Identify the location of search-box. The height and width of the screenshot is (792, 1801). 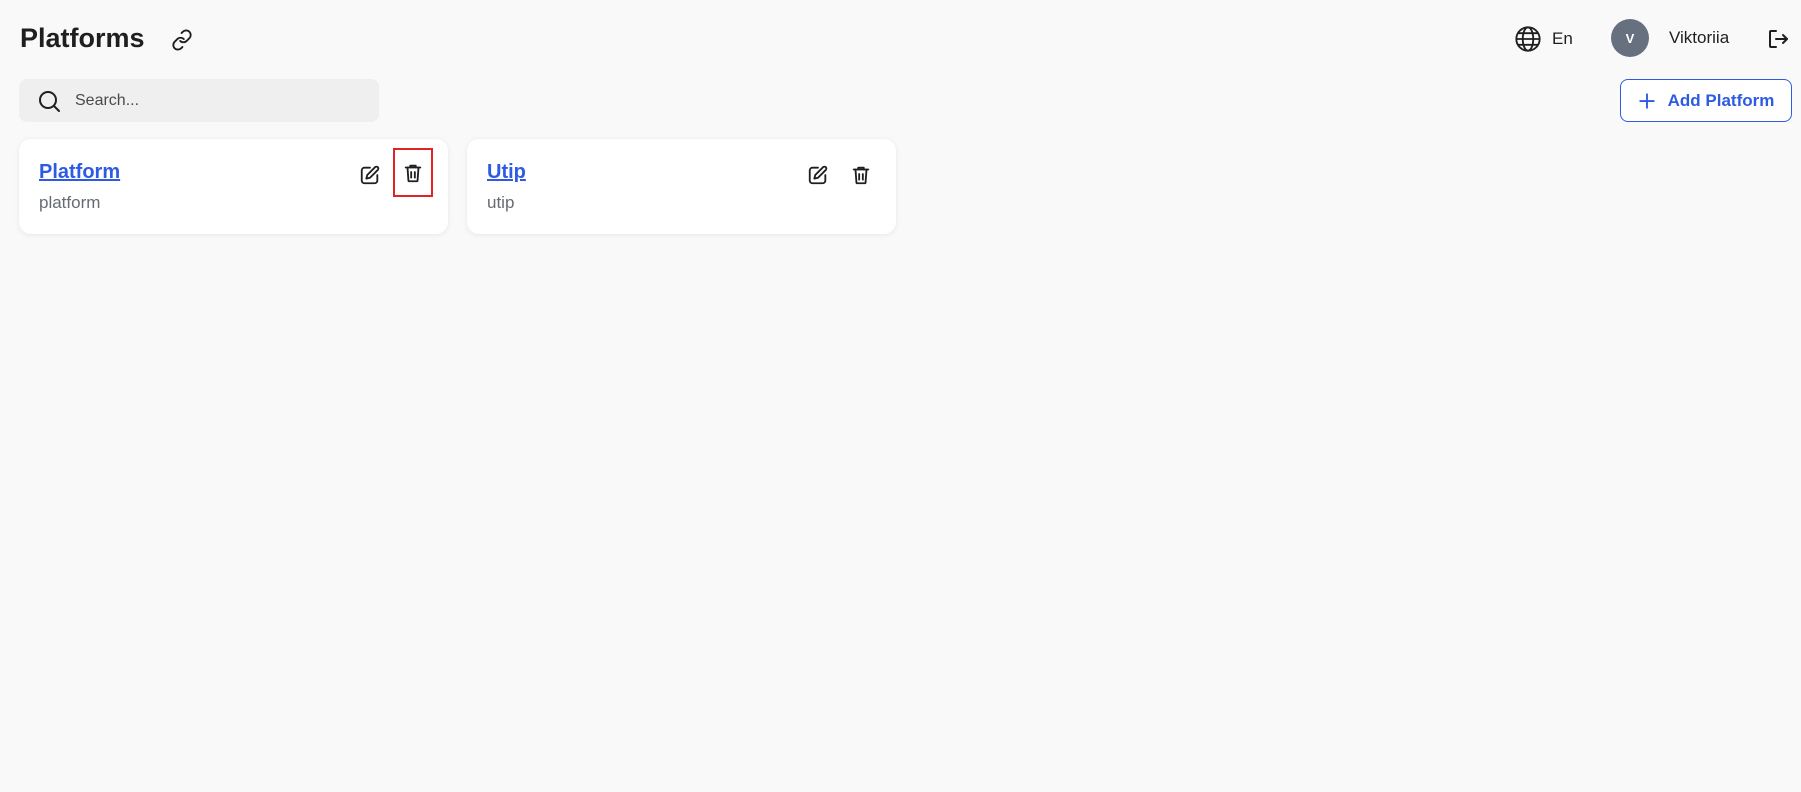
(199, 100).